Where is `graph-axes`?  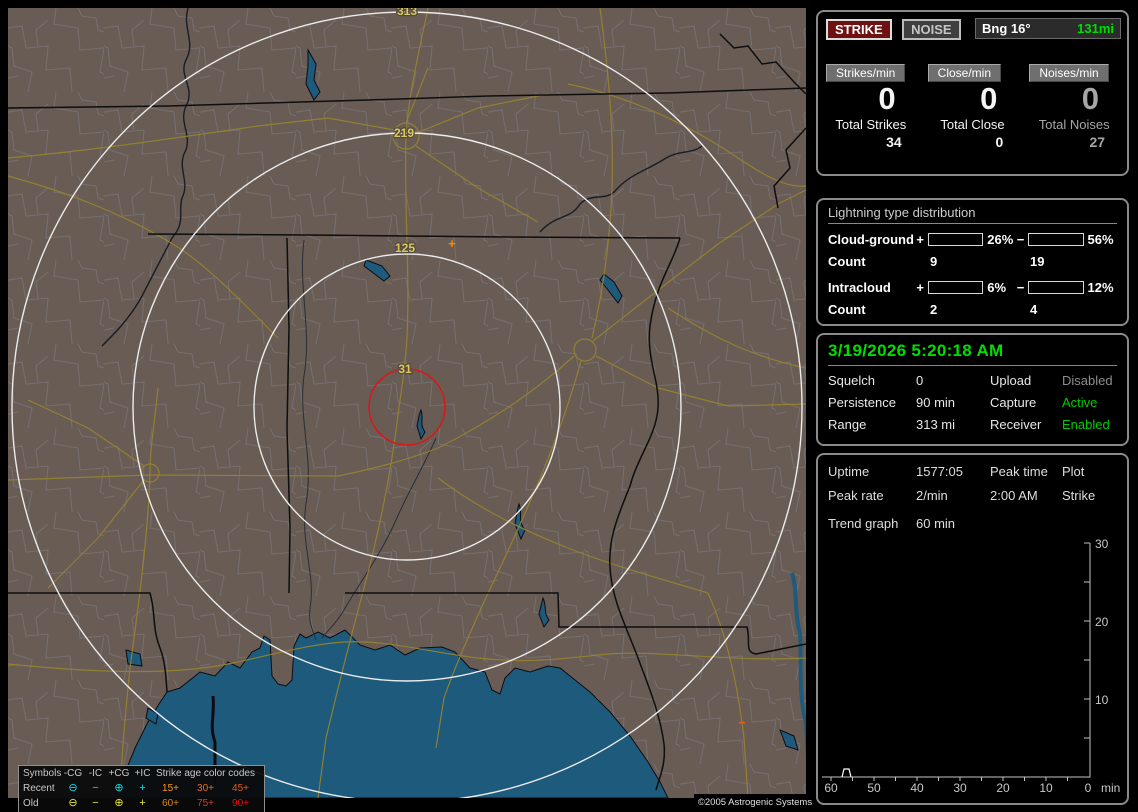 graph-axes is located at coordinates (956, 660).